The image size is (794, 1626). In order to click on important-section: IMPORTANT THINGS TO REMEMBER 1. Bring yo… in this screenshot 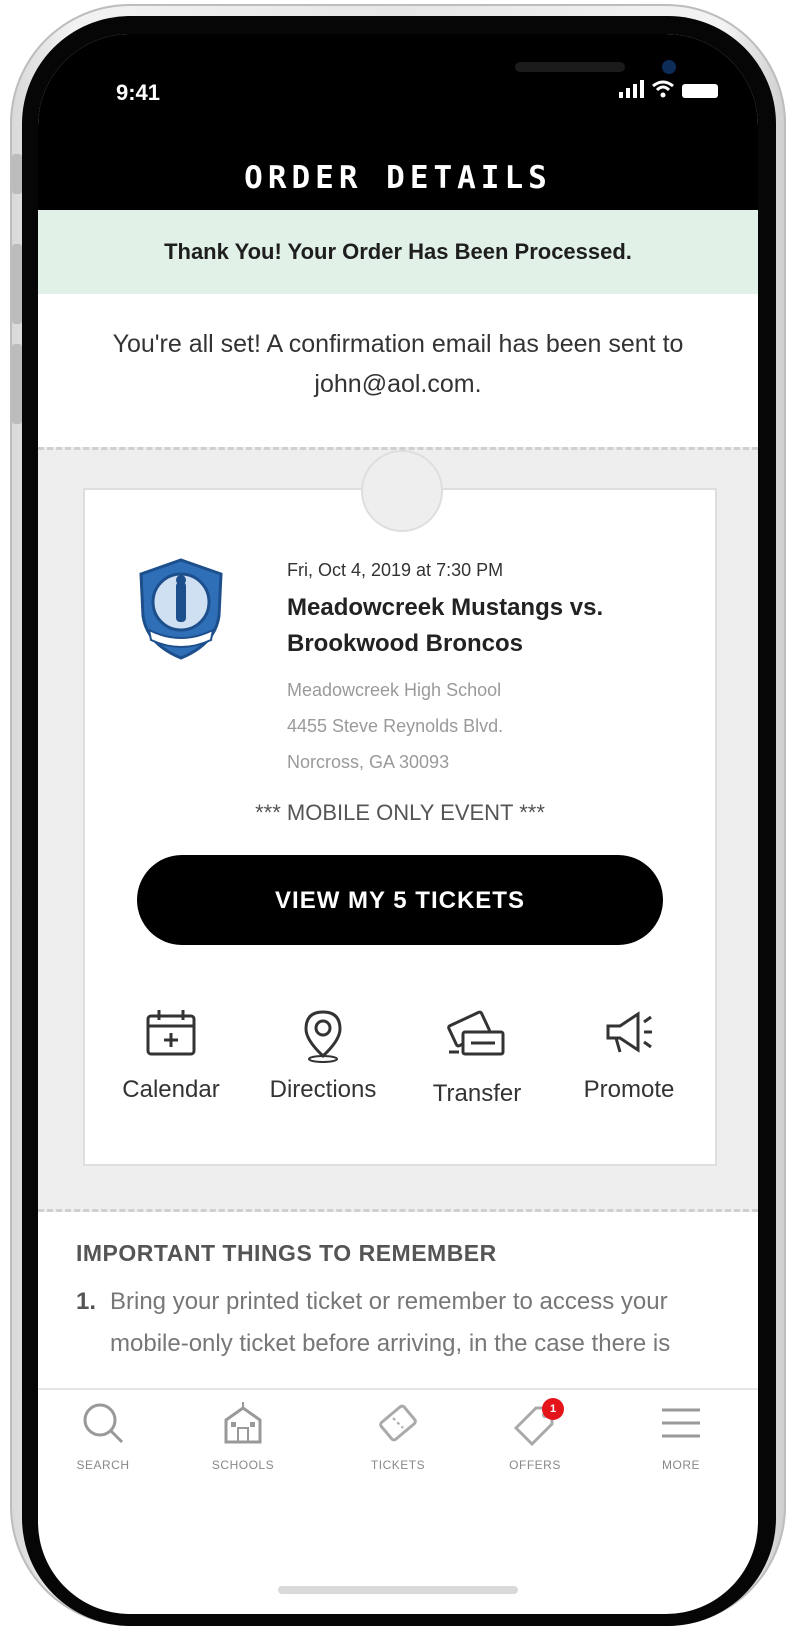, I will do `click(396, 1302)`.